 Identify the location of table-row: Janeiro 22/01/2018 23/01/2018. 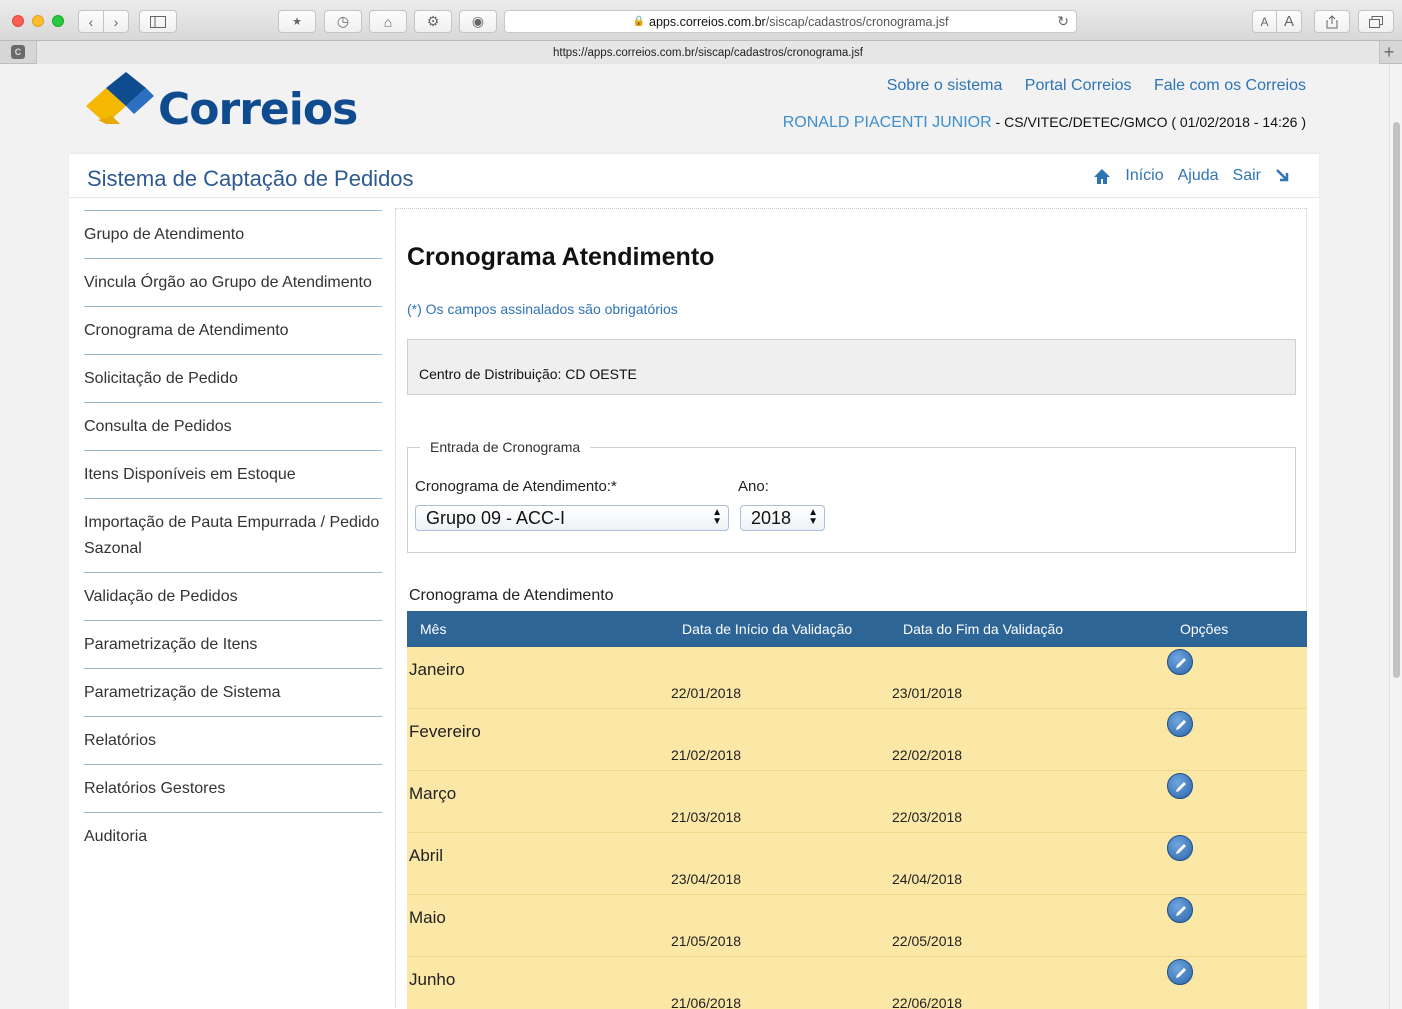
(857, 678).